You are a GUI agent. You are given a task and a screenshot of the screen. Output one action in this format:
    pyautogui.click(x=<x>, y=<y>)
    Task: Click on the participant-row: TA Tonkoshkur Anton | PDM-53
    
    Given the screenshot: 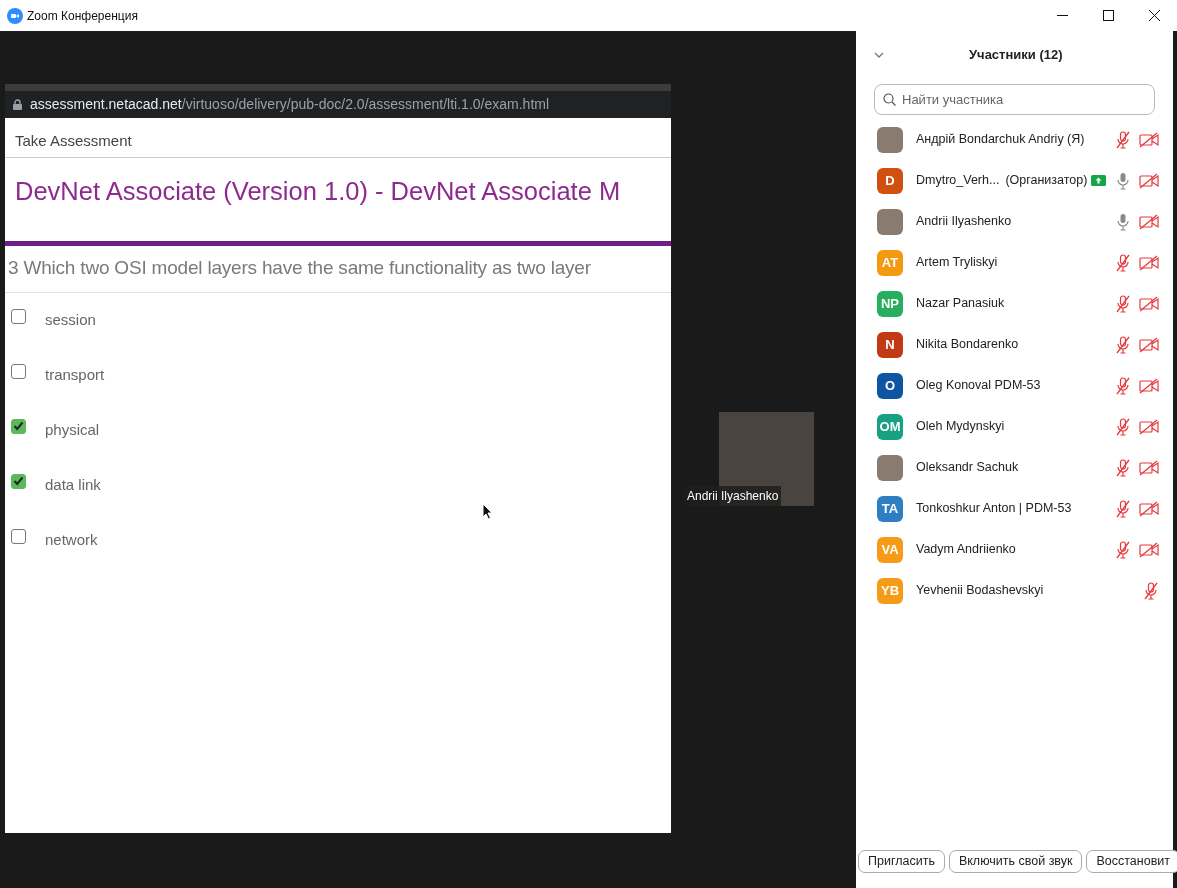 What is the action you would take?
    pyautogui.click(x=1014, y=508)
    